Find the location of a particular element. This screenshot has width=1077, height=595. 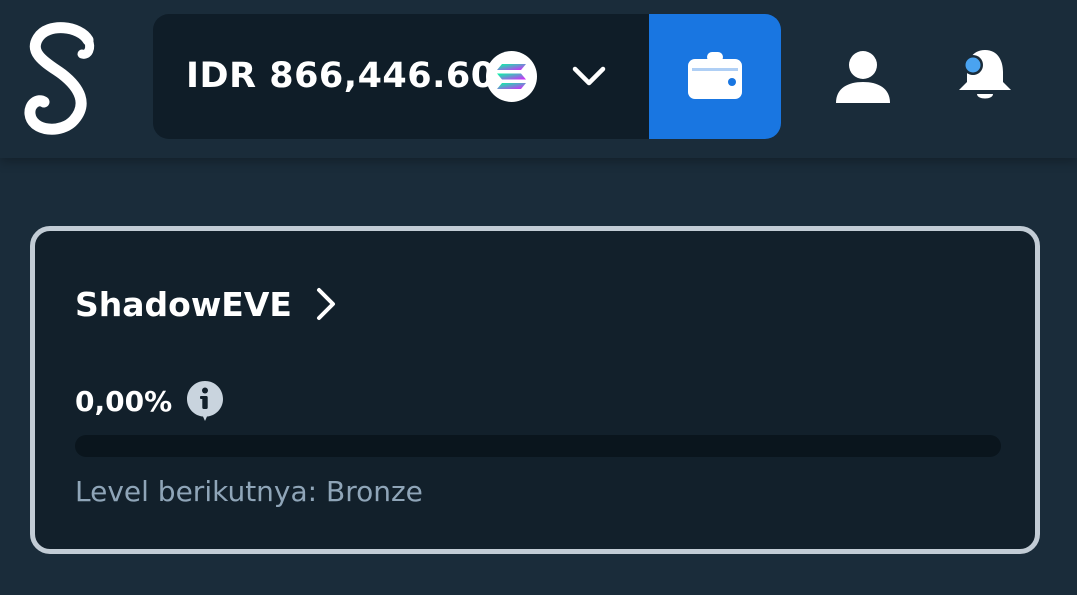

progress-percent: 0,00% is located at coordinates (124, 401).